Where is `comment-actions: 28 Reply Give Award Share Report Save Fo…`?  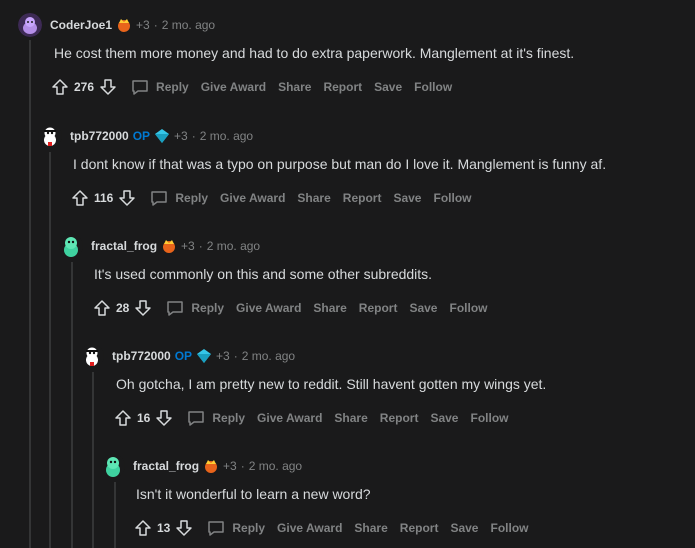
comment-actions: 28 Reply Give Award Share Report Save Fo… is located at coordinates (289, 308).